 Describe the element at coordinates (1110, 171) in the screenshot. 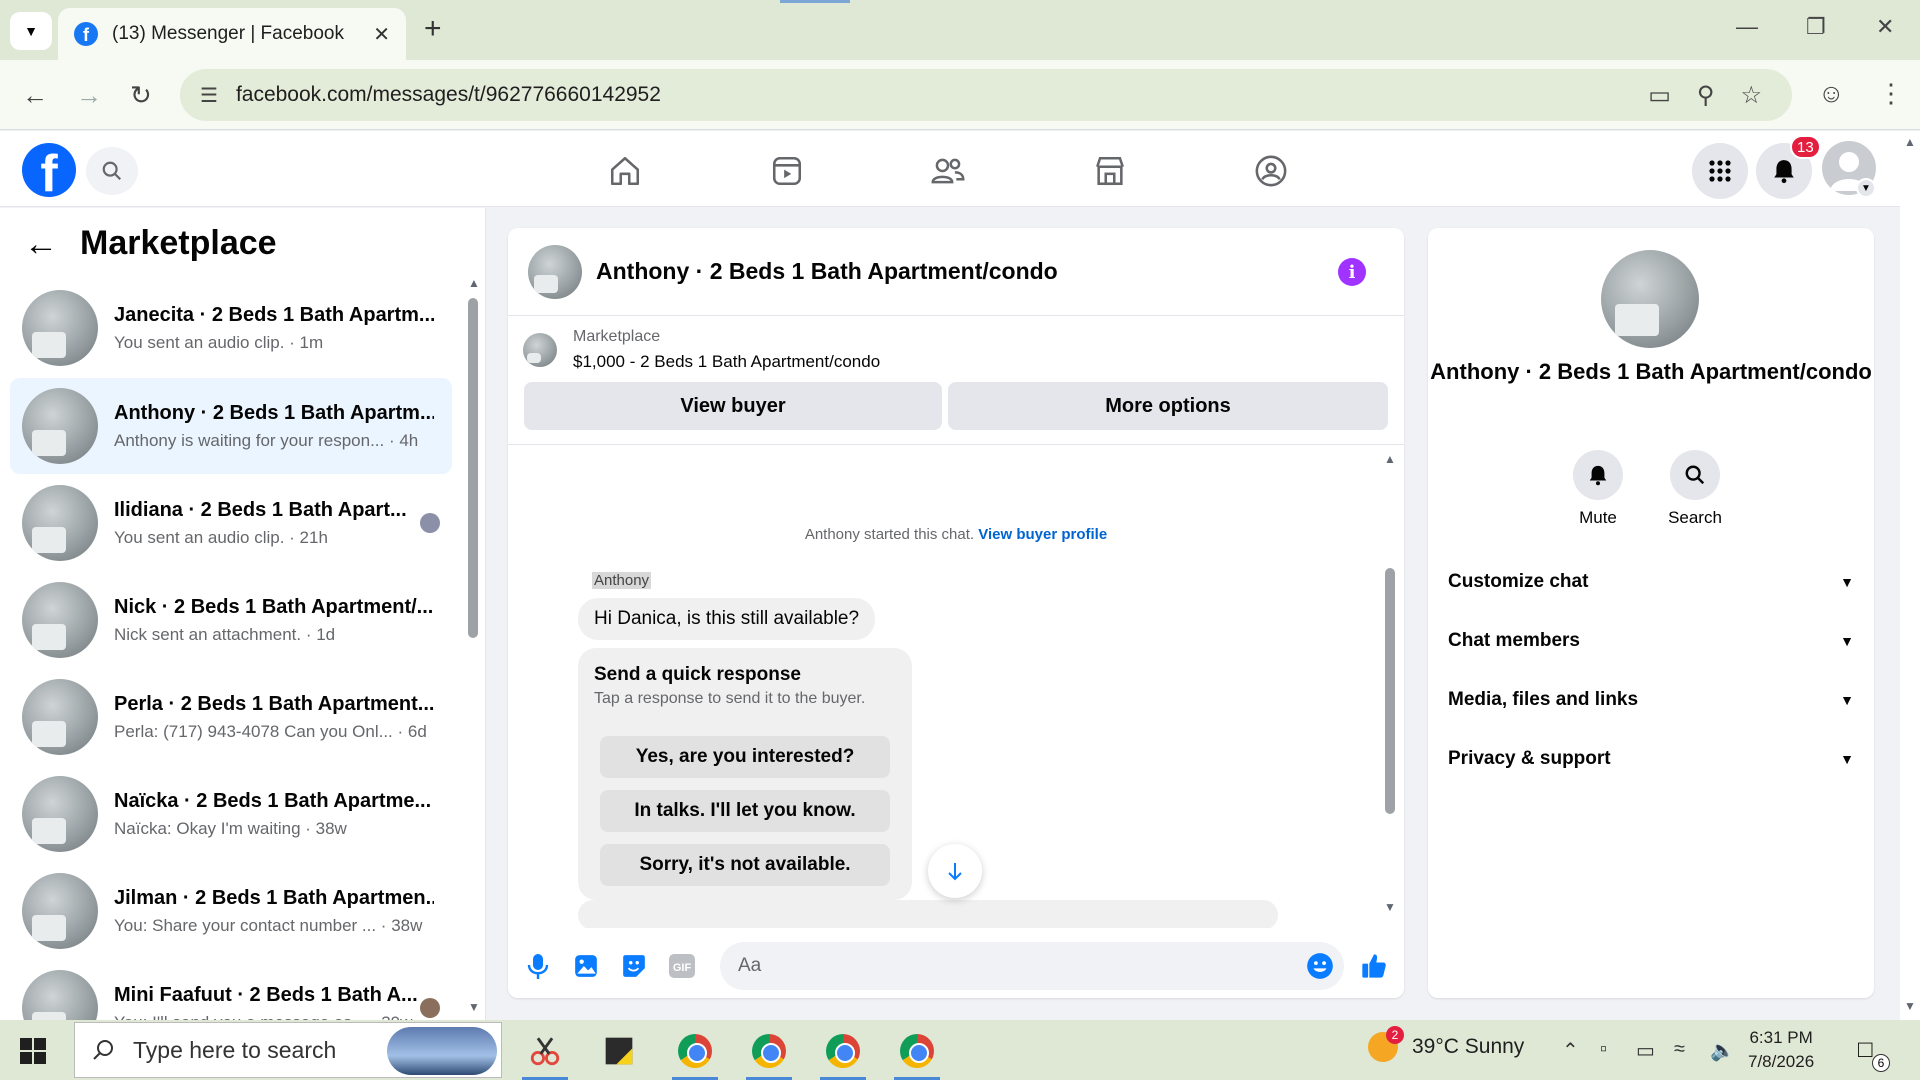

I see `nav-marketplace` at that location.